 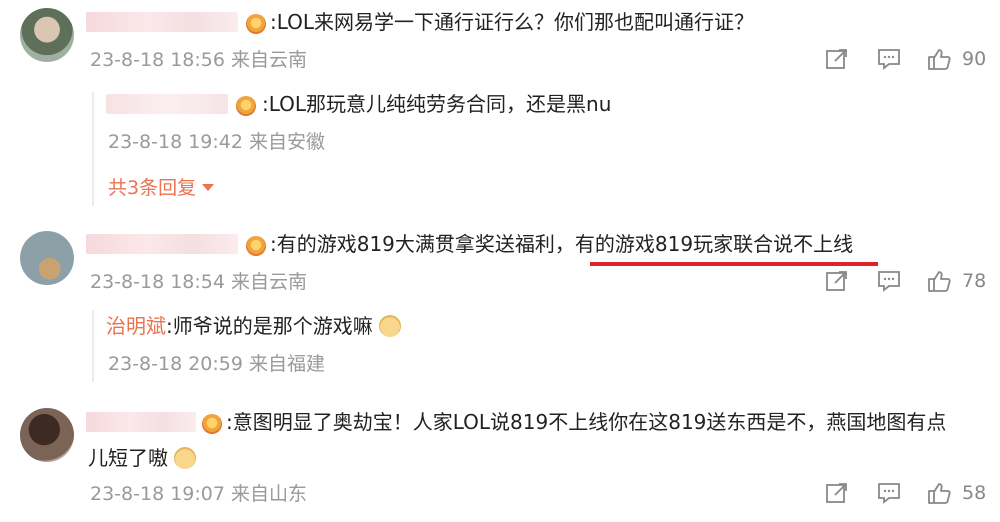 I want to click on like-count: 58, so click(x=974, y=493).